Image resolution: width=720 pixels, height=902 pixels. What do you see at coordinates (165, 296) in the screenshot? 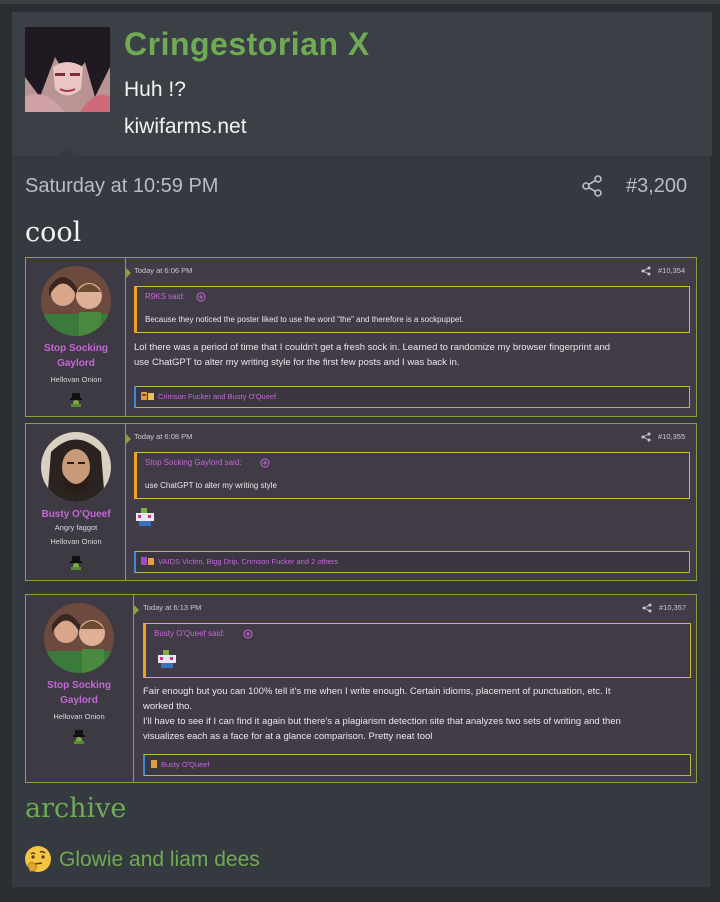
I see `quote-author: R9KS said:` at bounding box center [165, 296].